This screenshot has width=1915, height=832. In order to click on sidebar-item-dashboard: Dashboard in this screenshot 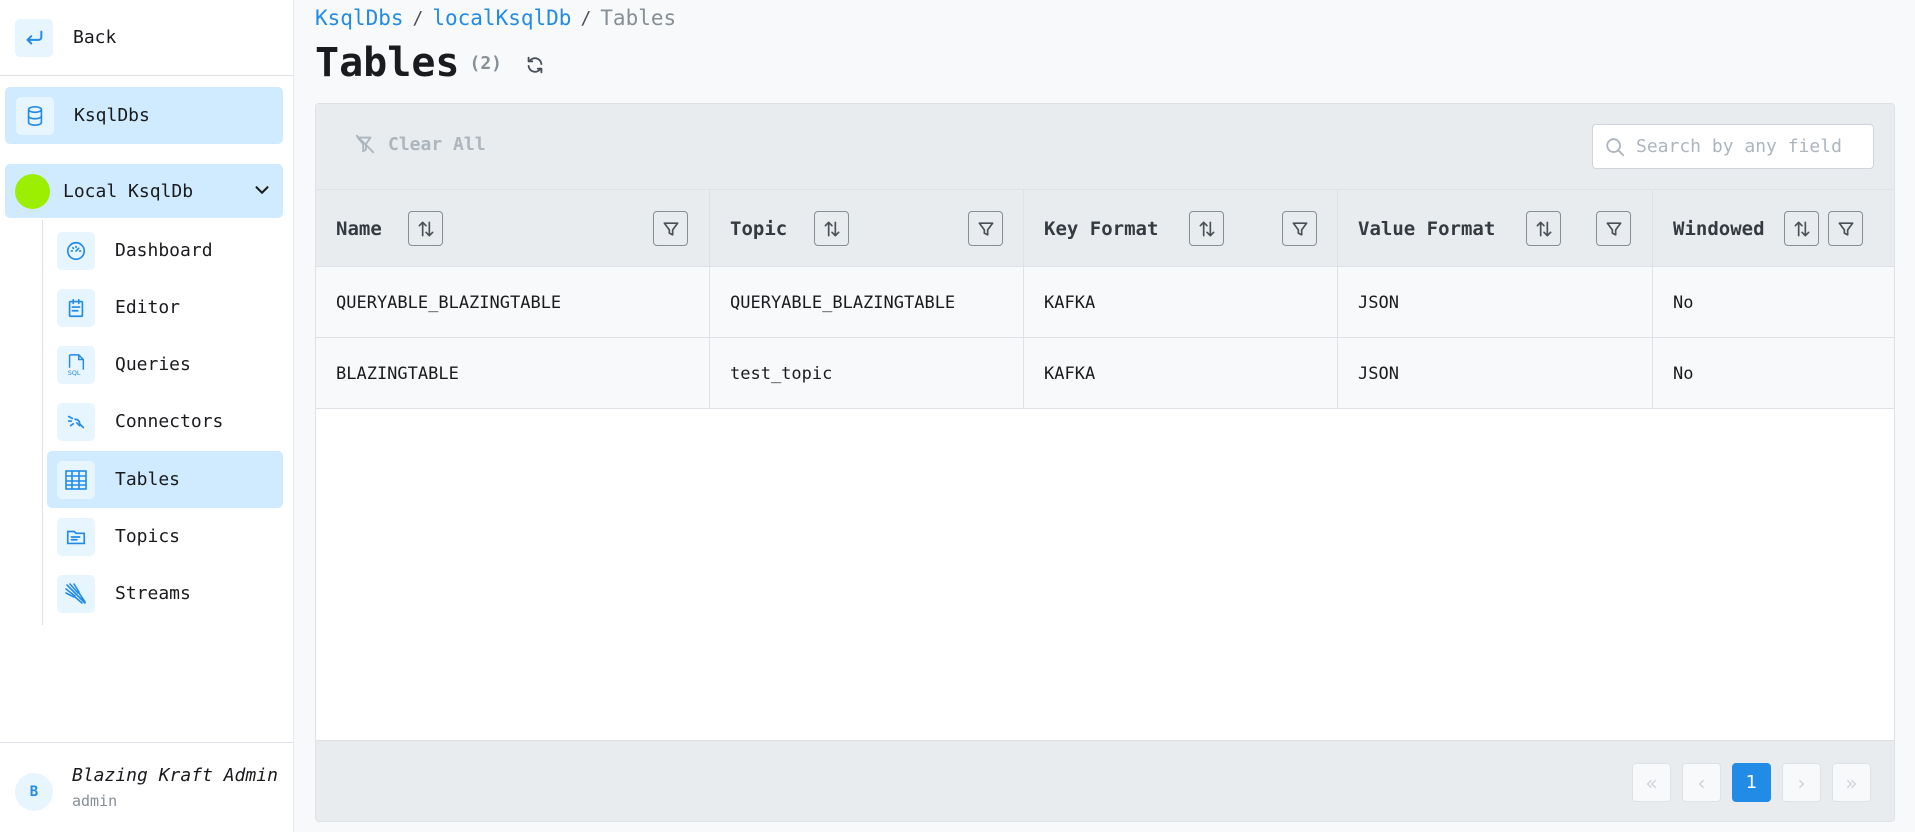, I will do `click(165, 250)`.